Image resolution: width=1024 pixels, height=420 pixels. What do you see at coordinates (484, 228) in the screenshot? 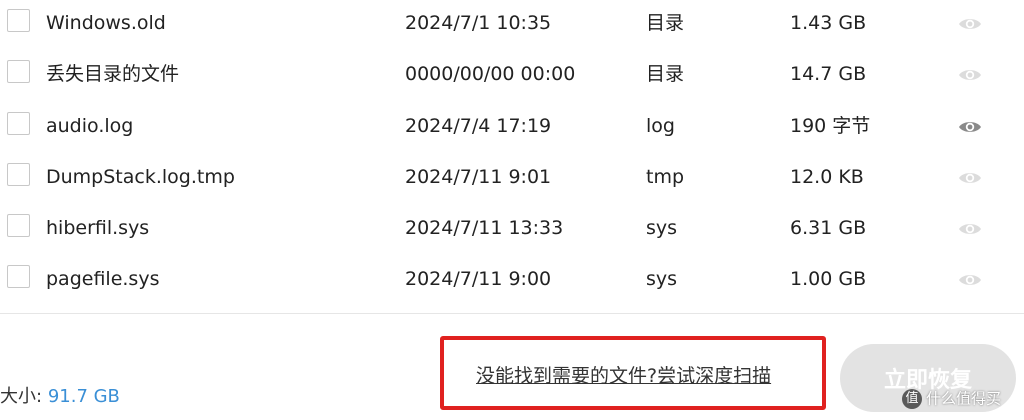
I see `file-date: 2024/7/11 13:33` at bounding box center [484, 228].